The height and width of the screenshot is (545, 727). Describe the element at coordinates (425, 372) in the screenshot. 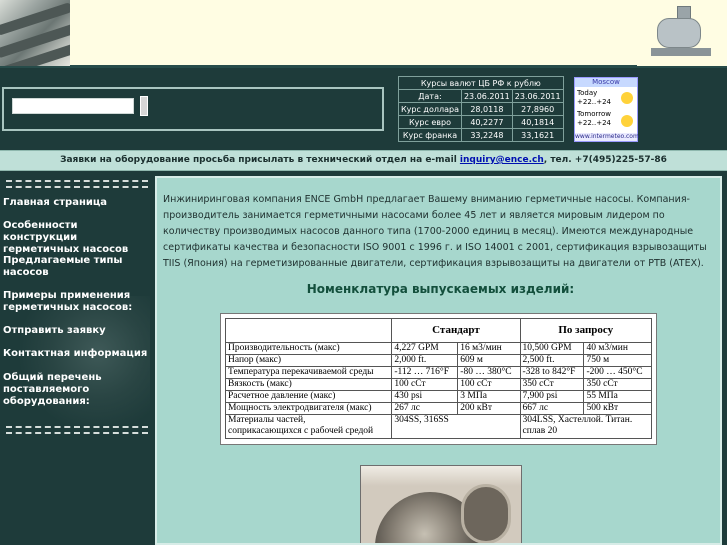

I see `spec-cell: -112 … 716°F` at that location.